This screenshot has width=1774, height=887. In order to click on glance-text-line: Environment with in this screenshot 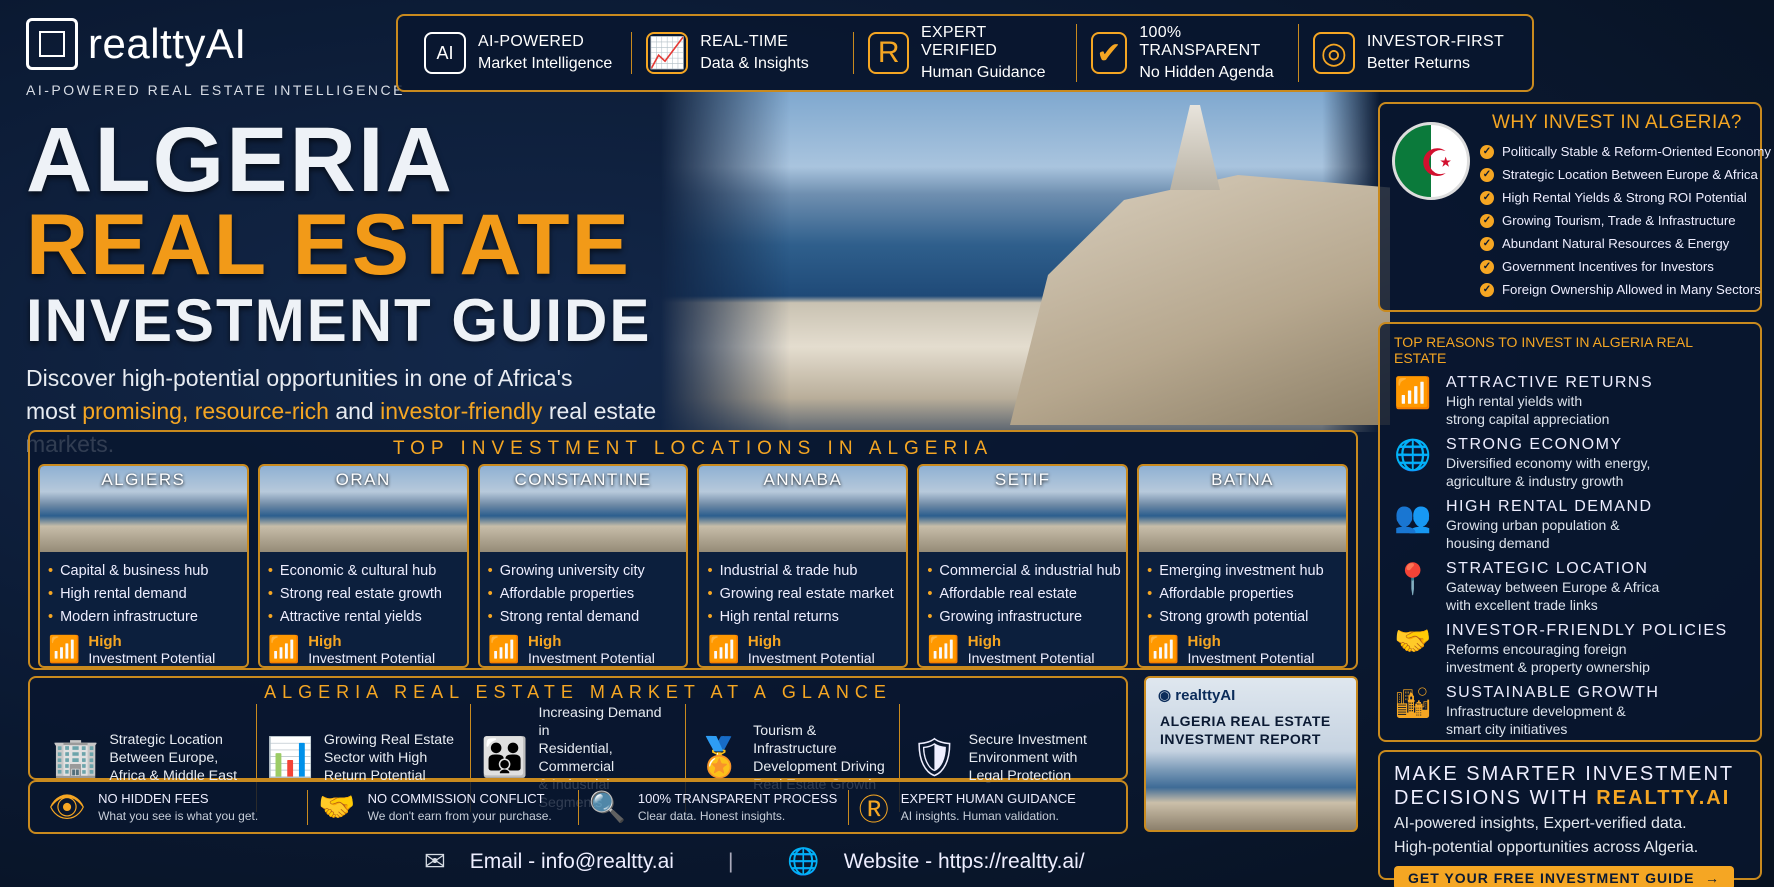, I will do `click(1023, 758)`.